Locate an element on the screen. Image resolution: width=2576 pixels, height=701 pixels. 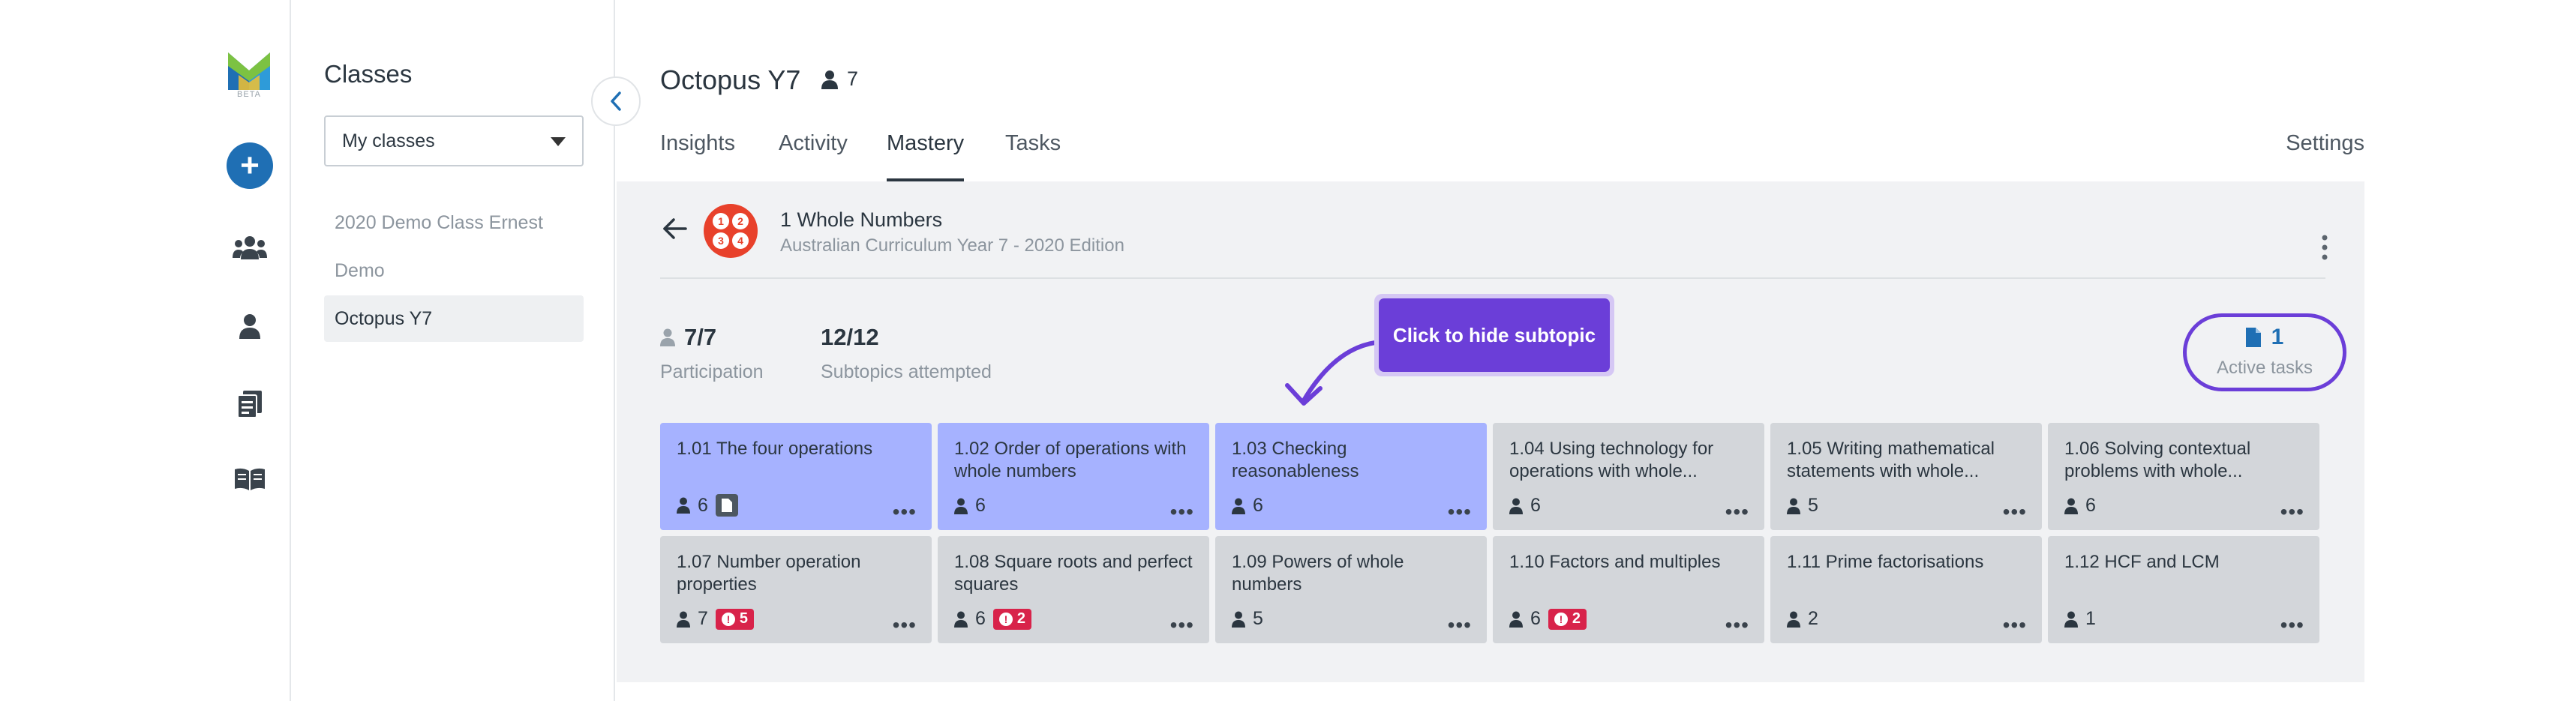
tasks-icon is located at coordinates (250, 404).